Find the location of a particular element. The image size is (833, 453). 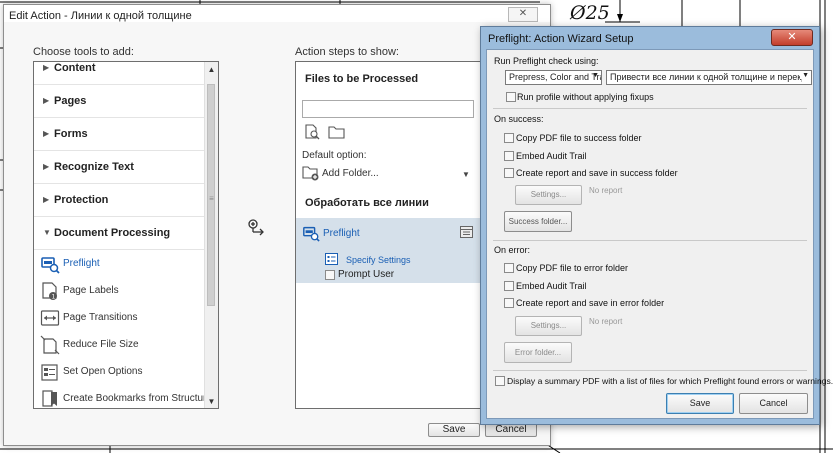

error-report-label: Create report and save in error folder is located at coordinates (590, 303).